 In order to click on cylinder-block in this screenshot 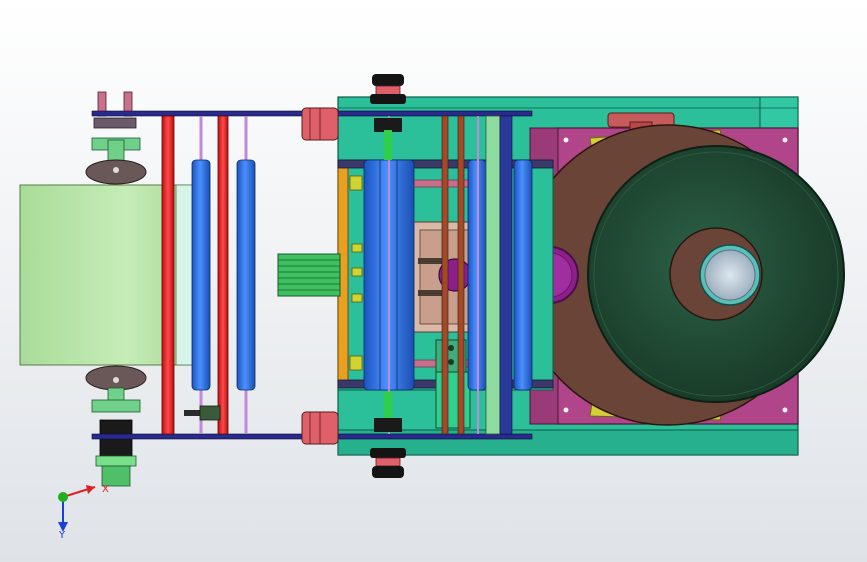, I will do `click(453, 384)`.